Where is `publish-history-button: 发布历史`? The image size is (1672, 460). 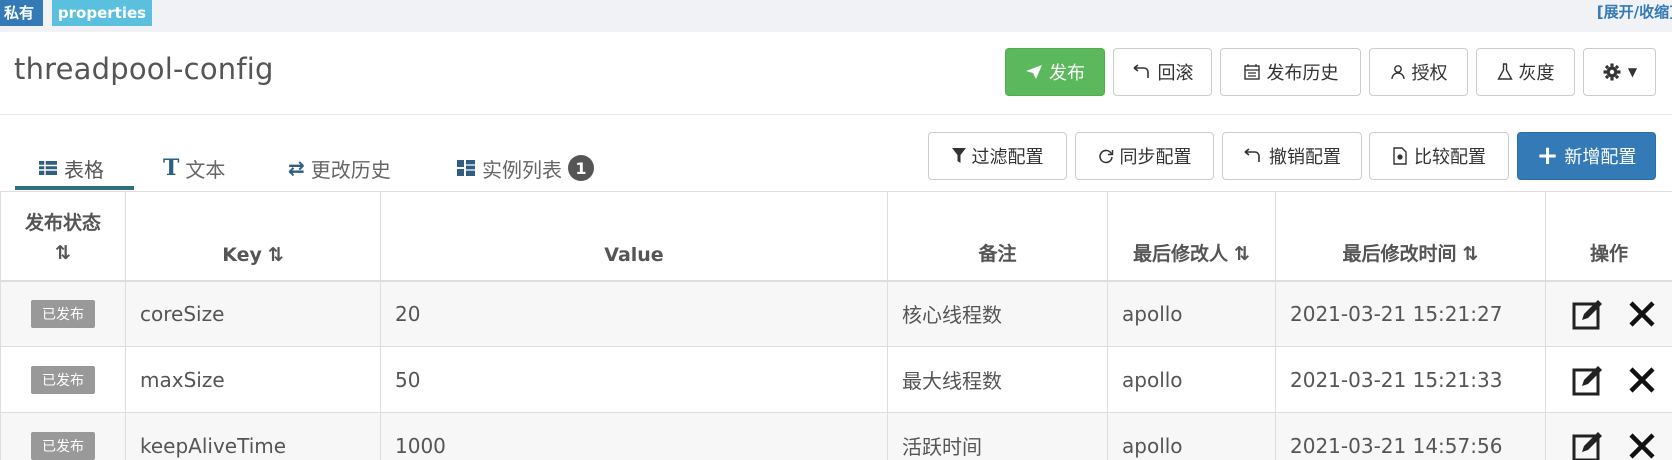 publish-history-button: 发布历史 is located at coordinates (1290, 72).